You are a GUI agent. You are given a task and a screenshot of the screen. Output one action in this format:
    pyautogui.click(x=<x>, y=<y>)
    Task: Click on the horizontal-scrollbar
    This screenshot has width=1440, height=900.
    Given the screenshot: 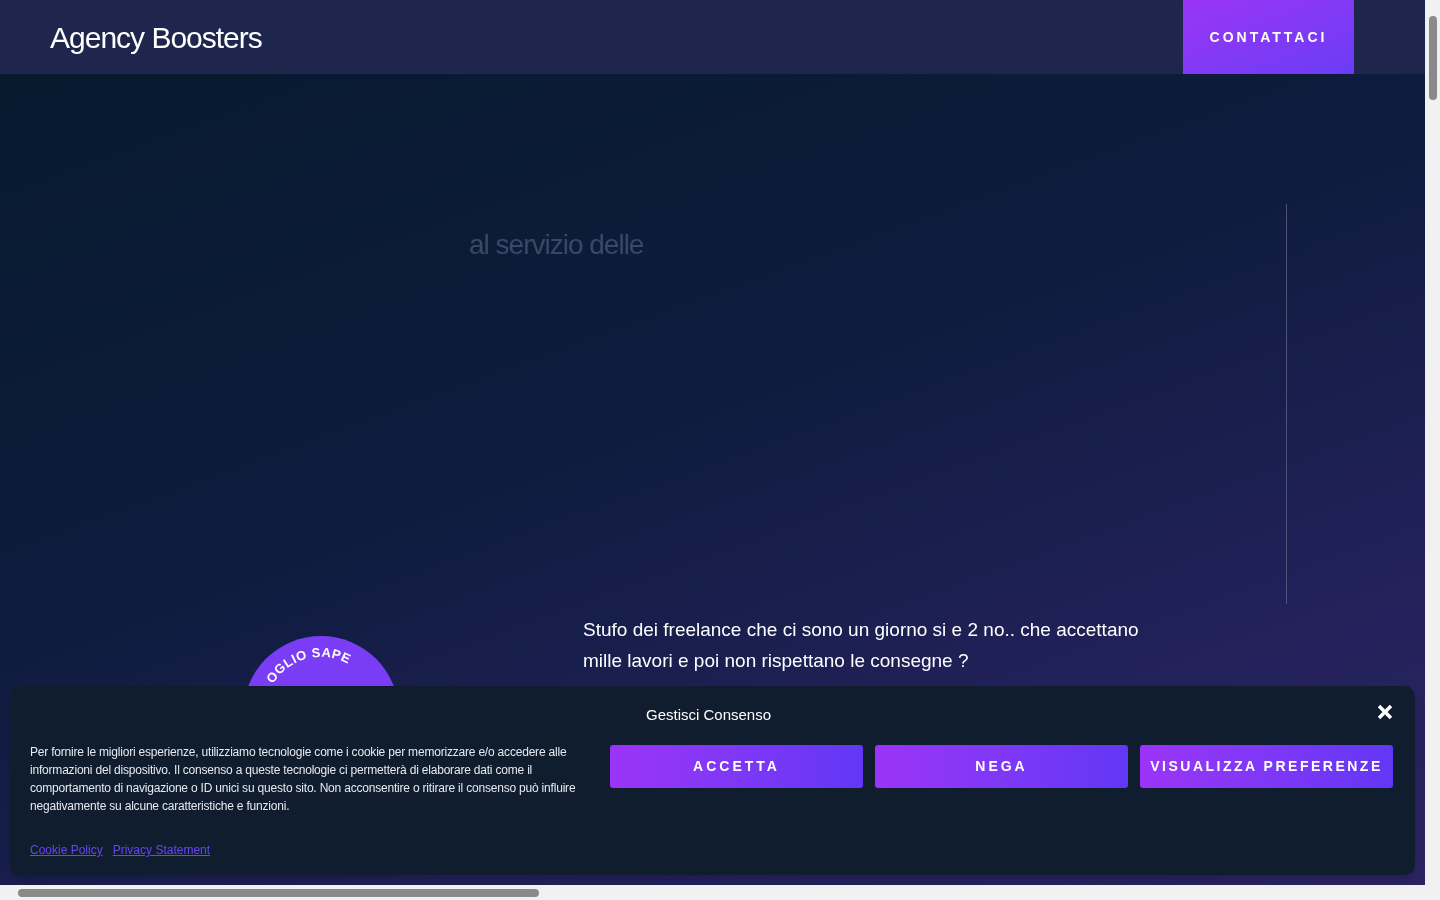 What is the action you would take?
    pyautogui.click(x=720, y=892)
    